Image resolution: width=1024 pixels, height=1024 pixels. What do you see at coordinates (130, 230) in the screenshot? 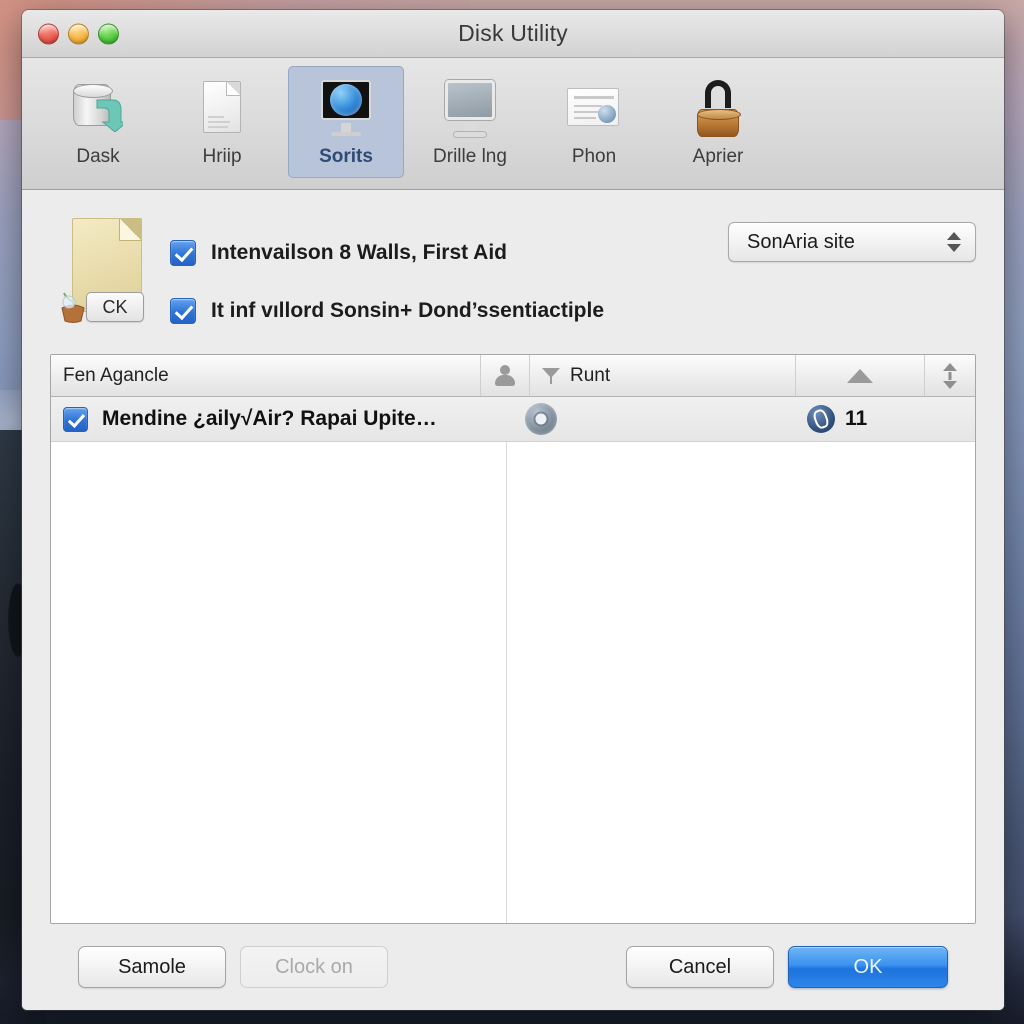
I see `page-fold` at bounding box center [130, 230].